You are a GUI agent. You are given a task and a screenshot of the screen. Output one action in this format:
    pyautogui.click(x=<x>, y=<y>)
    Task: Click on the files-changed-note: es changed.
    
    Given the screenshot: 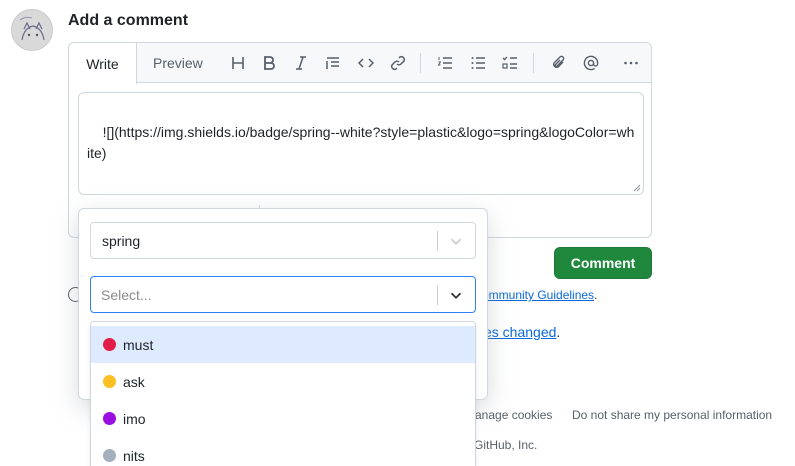 What is the action you would take?
    pyautogui.click(x=522, y=332)
    